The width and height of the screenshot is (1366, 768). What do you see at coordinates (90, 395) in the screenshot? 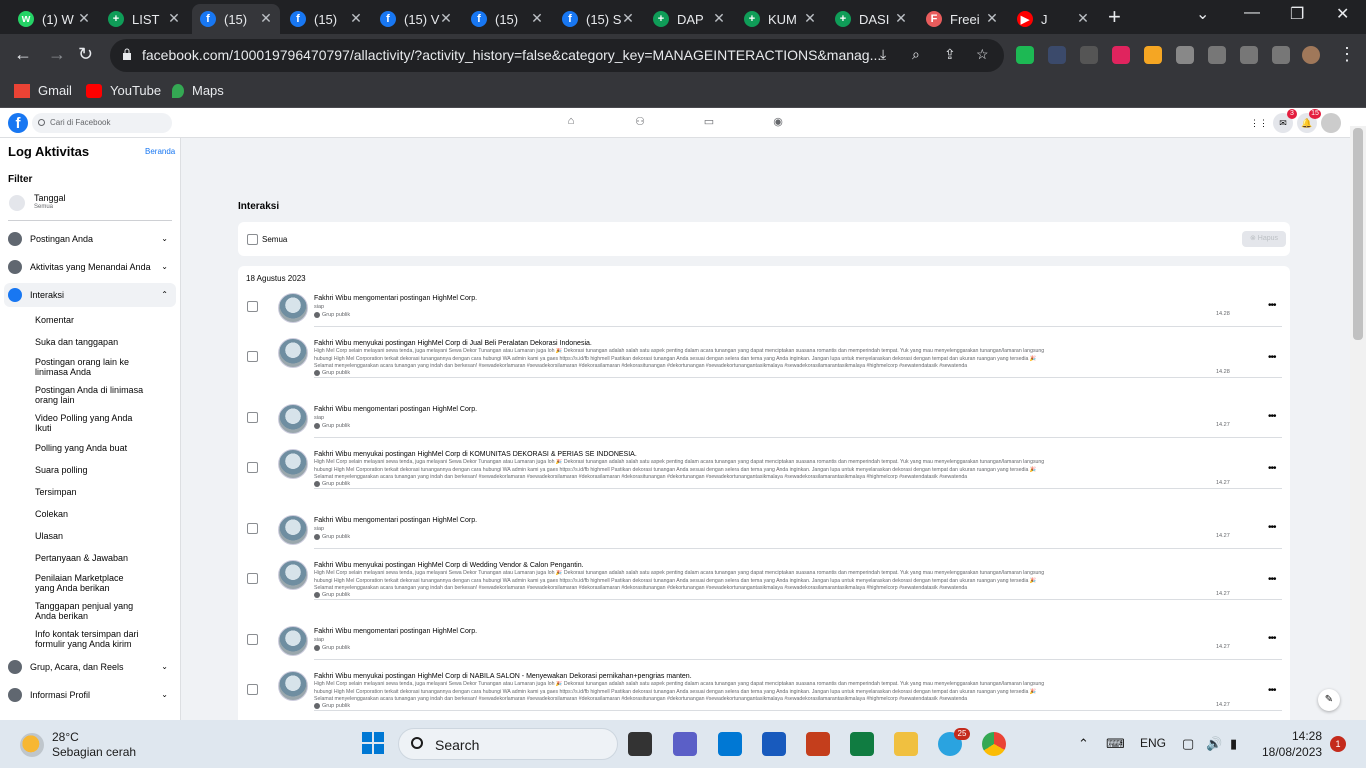
I see `sidebar-sub-item: Postingan Anda di linimasa orang lain` at bounding box center [90, 395].